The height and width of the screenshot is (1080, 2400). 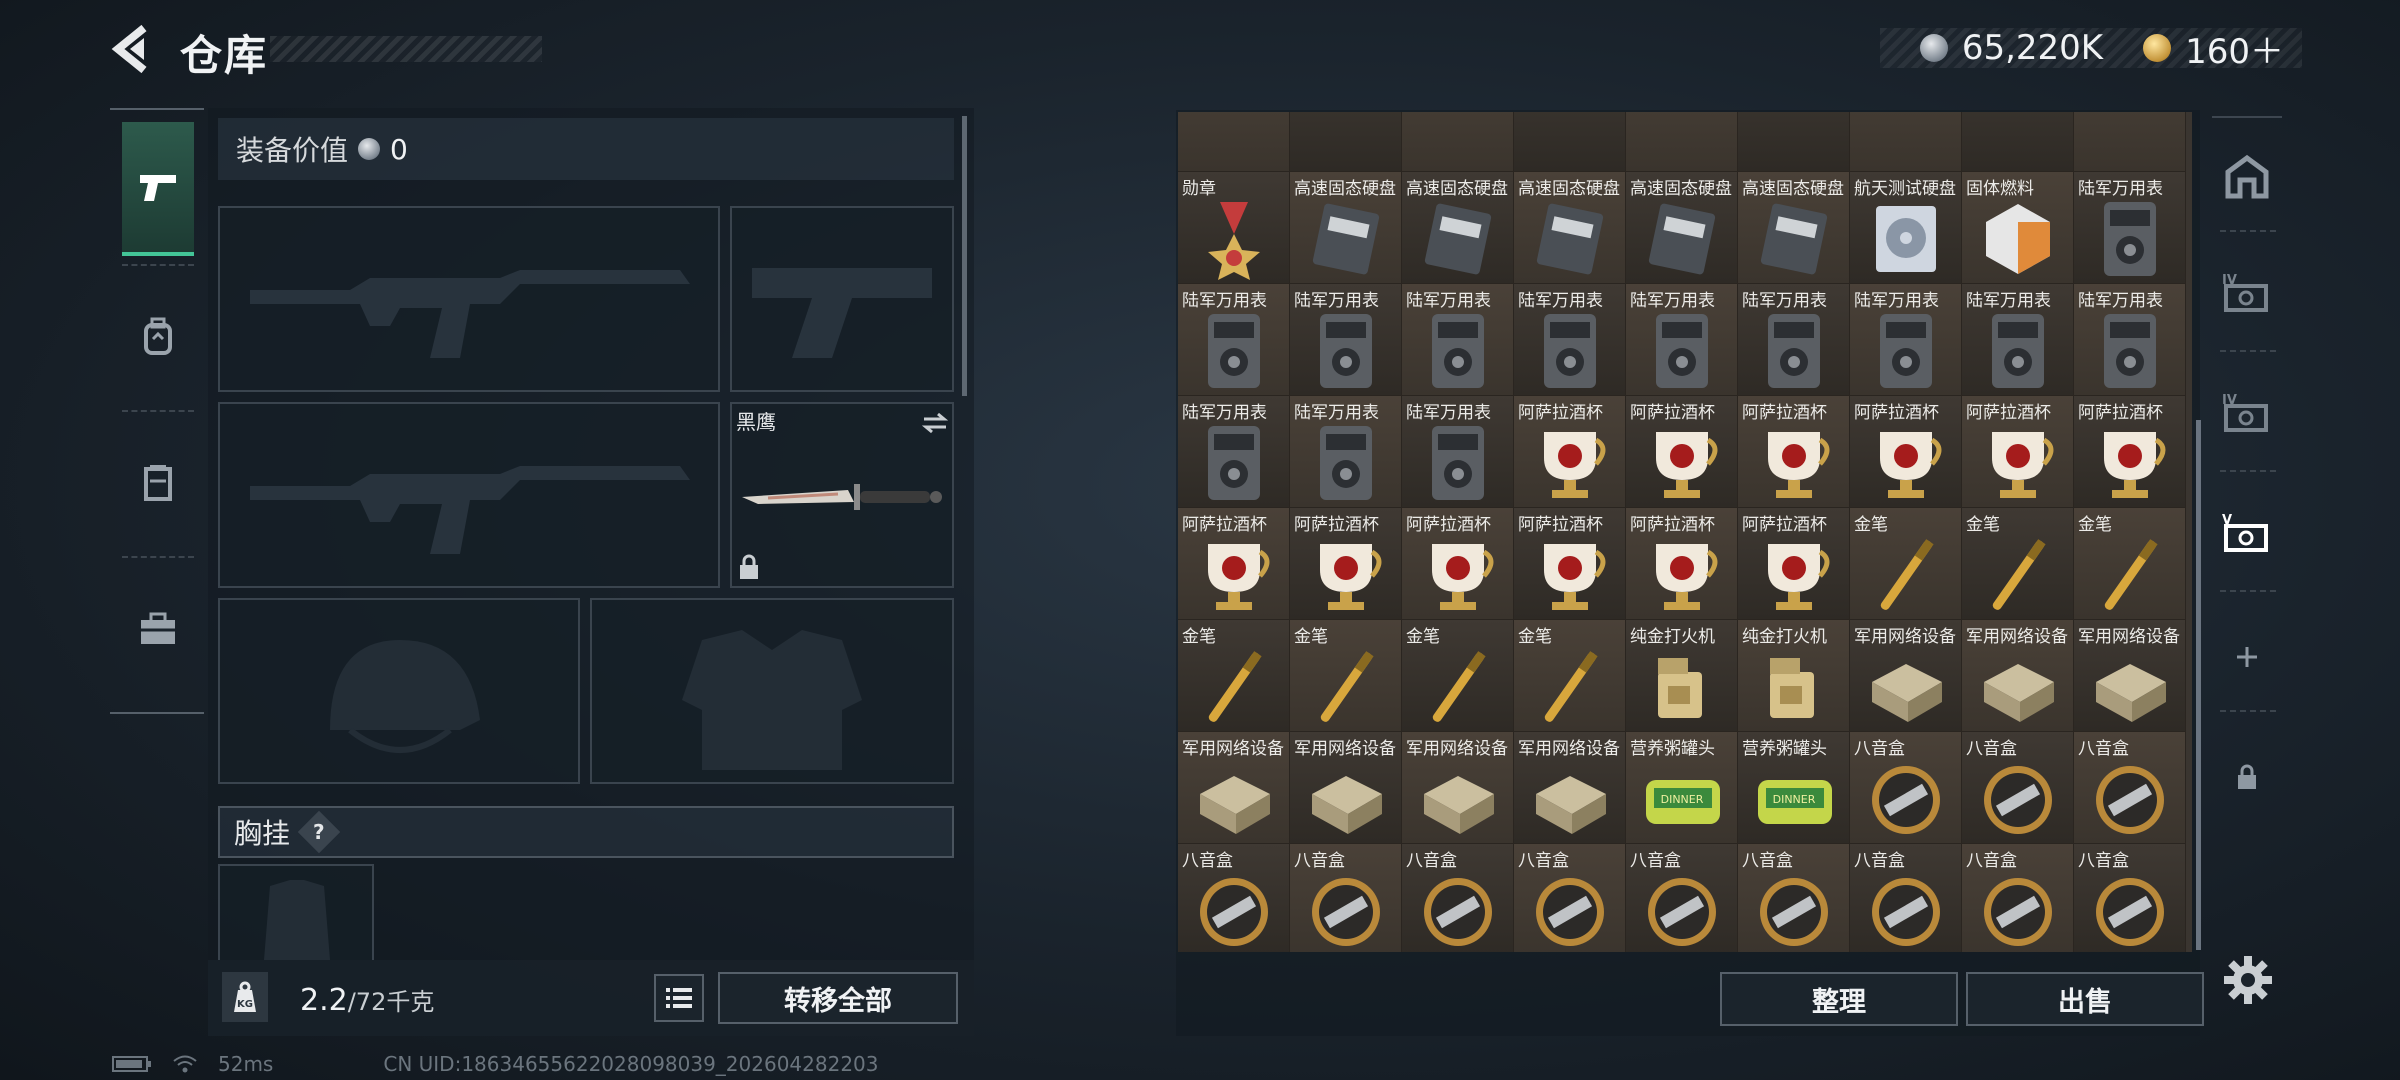 I want to click on melee-slot: 黑鹰, so click(x=842, y=495).